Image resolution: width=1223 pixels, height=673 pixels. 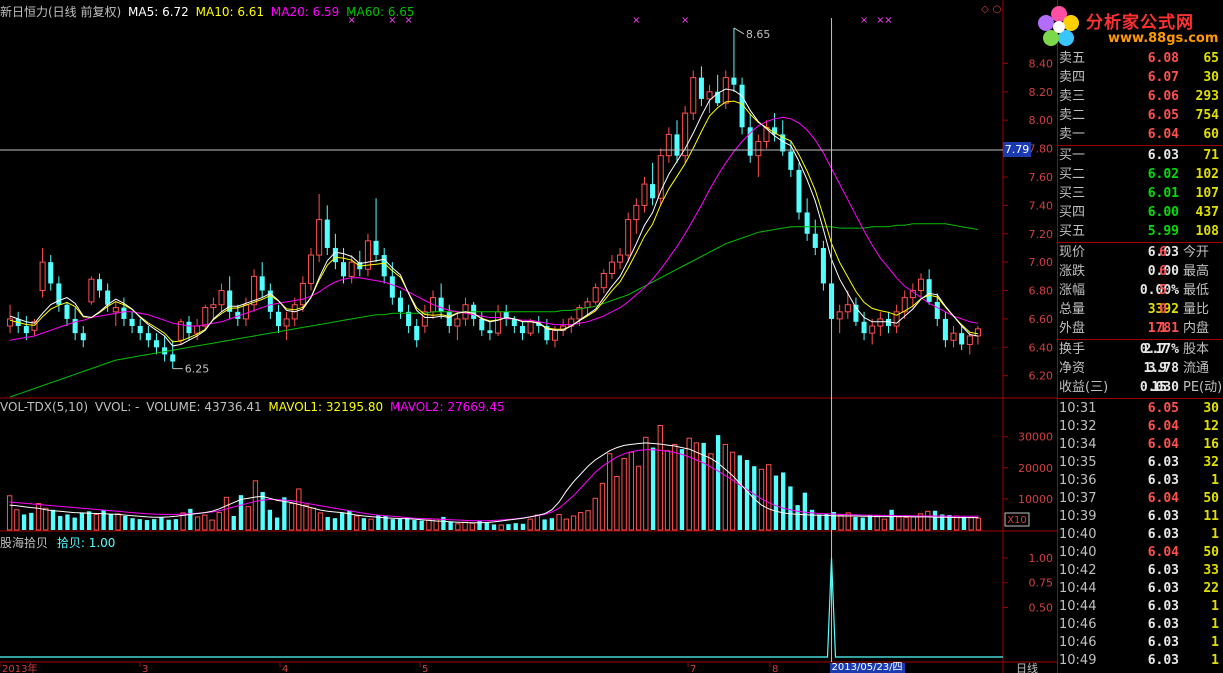 What do you see at coordinates (1041, 376) in the screenshot?
I see `y-tick-label: 6.20` at bounding box center [1041, 376].